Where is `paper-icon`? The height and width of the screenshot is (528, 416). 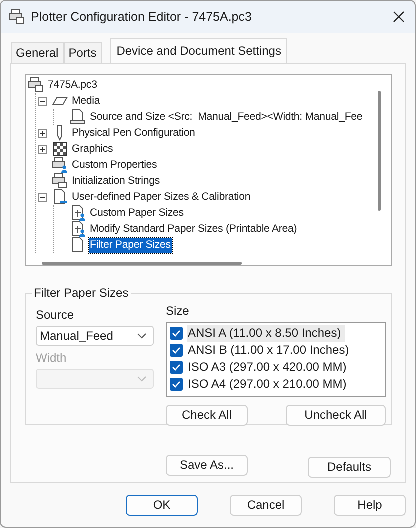 paper-icon is located at coordinates (78, 117).